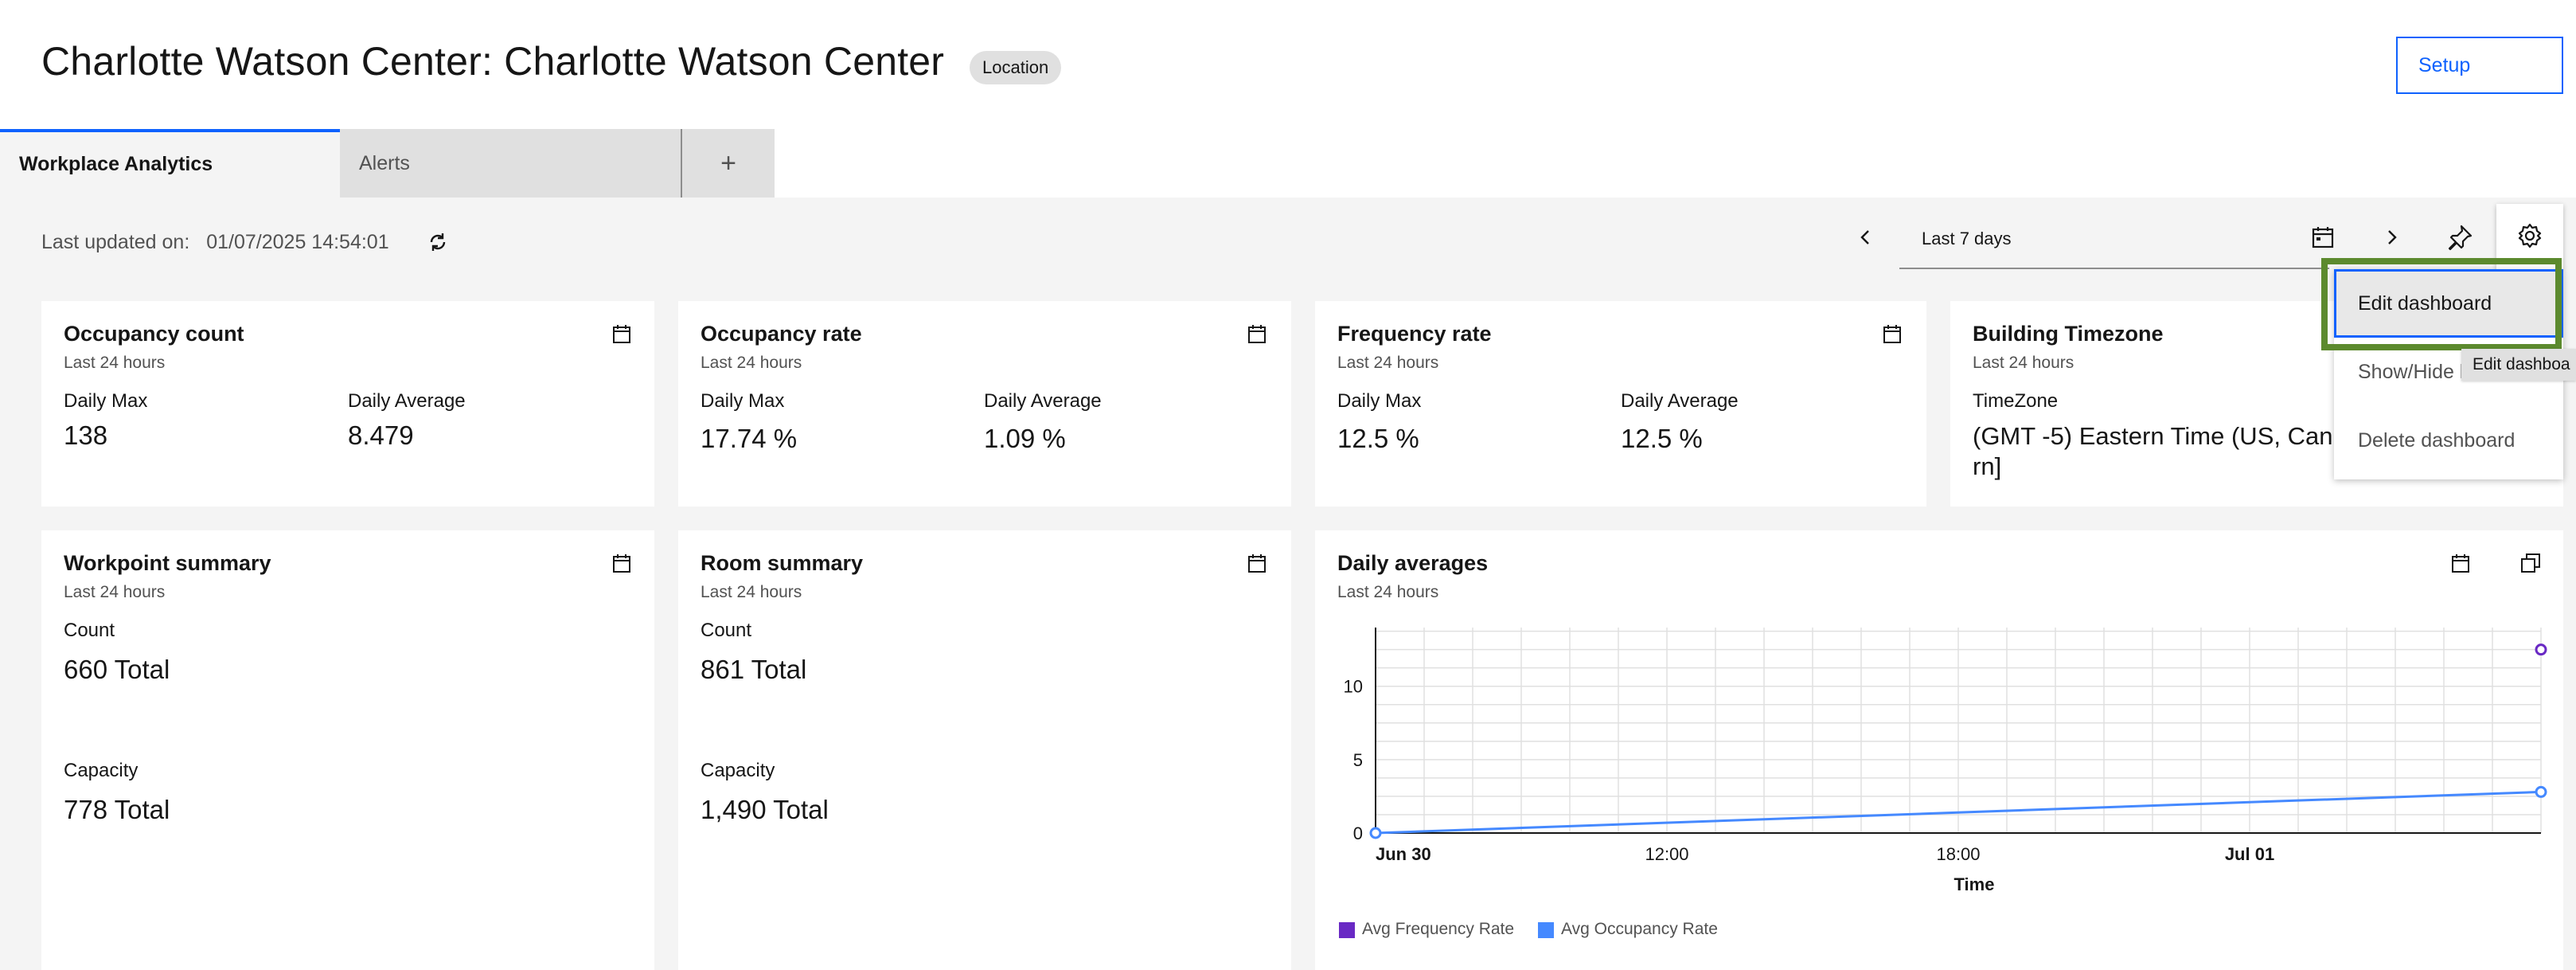  Describe the element at coordinates (749, 438) in the screenshot. I see `daily-max-value: 17.74 %` at that location.